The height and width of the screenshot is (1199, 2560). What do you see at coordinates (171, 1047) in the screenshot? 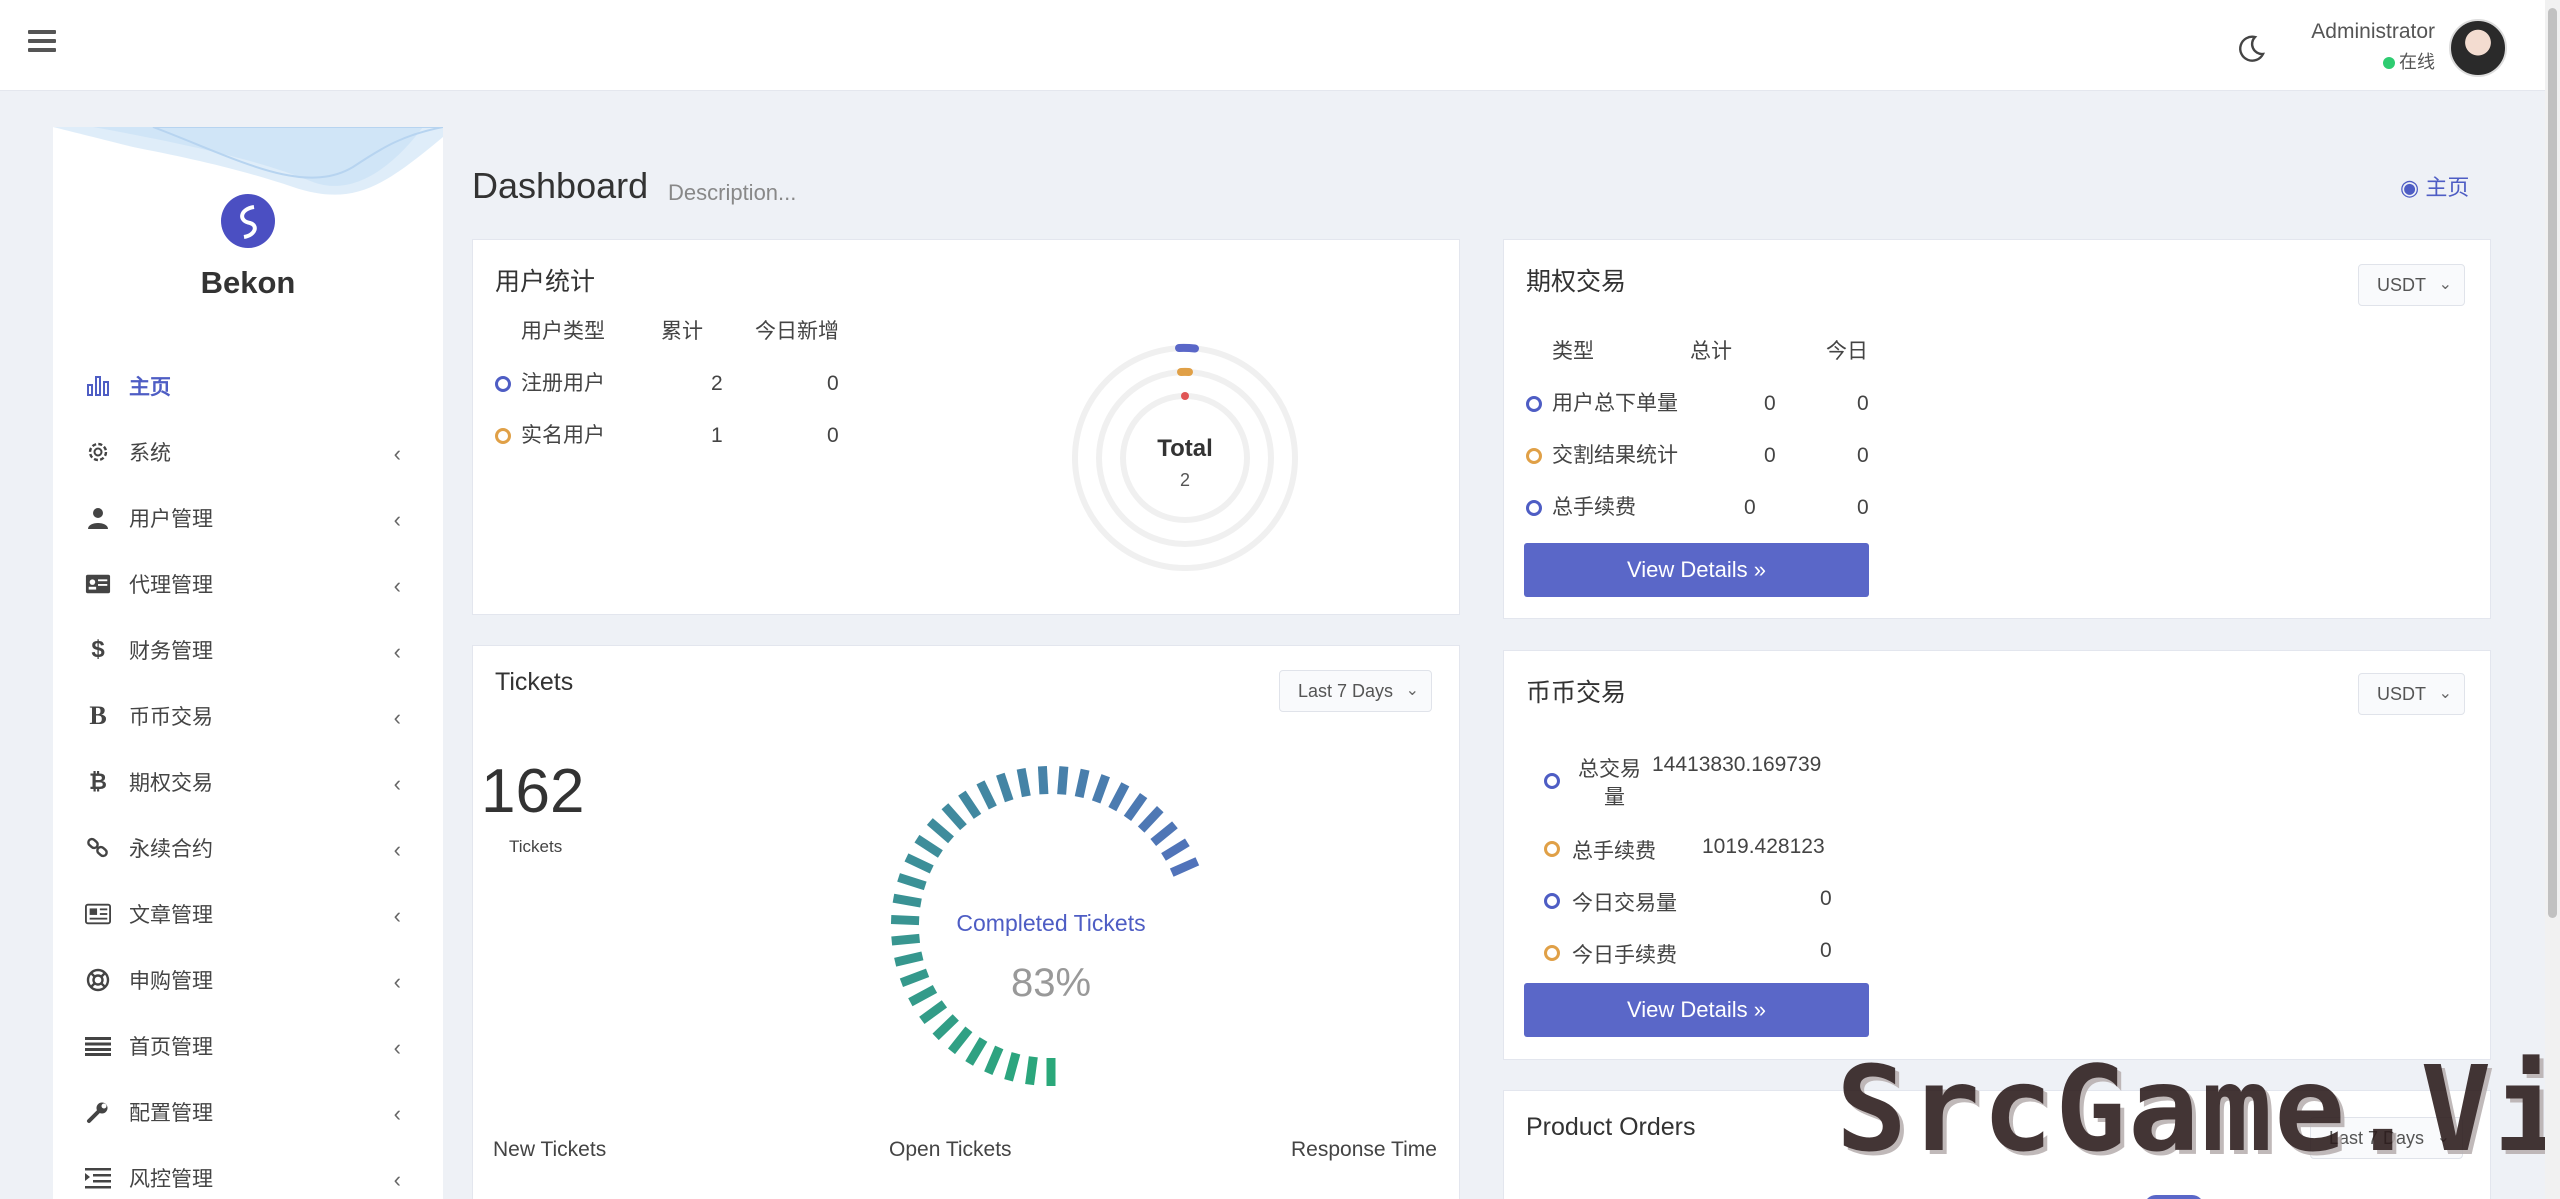
I see `sidebar-item-label: 首页管理` at bounding box center [171, 1047].